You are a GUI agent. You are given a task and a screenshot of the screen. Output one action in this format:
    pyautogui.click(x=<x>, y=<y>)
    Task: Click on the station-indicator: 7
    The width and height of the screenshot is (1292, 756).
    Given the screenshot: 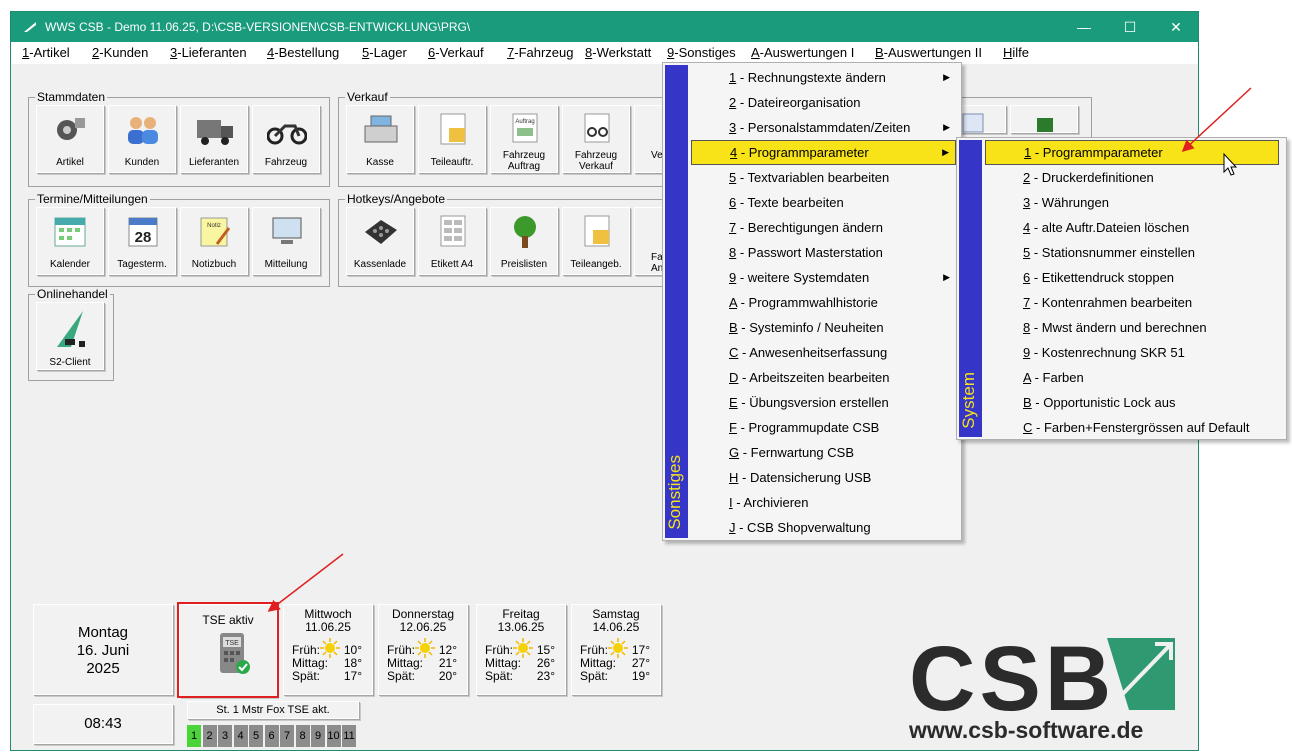 What is the action you would take?
    pyautogui.click(x=287, y=736)
    